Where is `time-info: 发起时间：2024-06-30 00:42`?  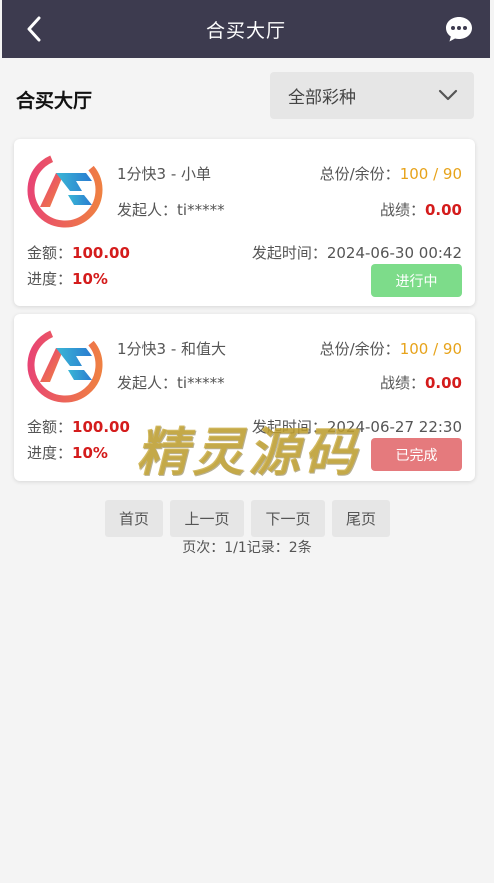
time-info: 发起时间：2024-06-30 00:42 is located at coordinates (357, 252).